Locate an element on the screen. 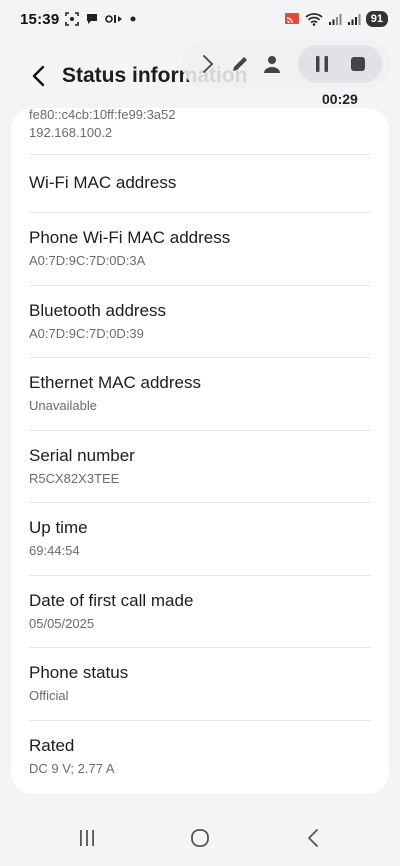  stop-icon is located at coordinates (358, 64).